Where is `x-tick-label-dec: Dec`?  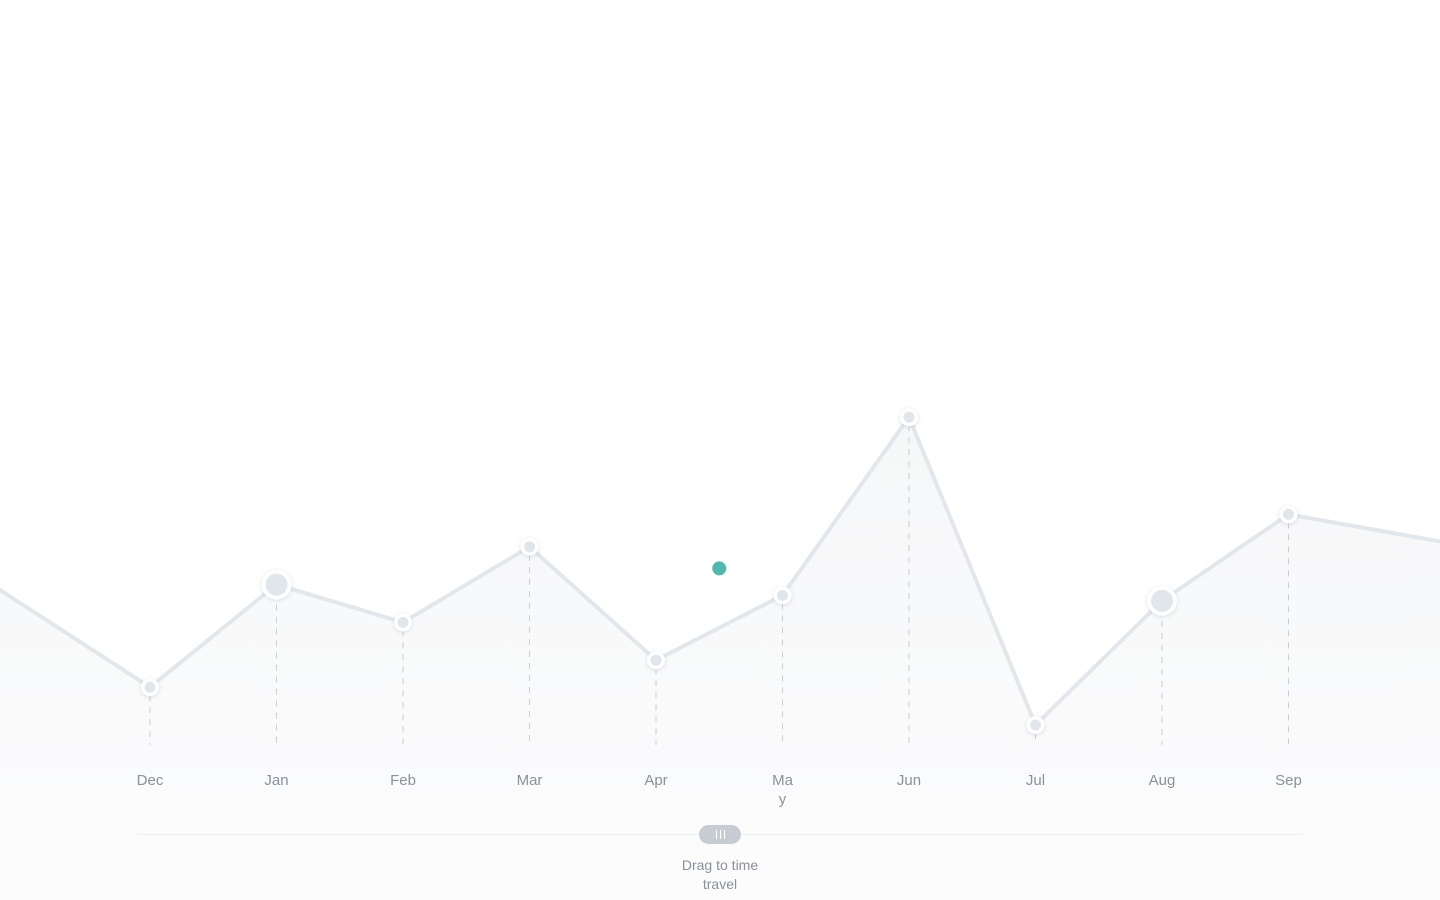
x-tick-label-dec: Dec is located at coordinates (150, 780).